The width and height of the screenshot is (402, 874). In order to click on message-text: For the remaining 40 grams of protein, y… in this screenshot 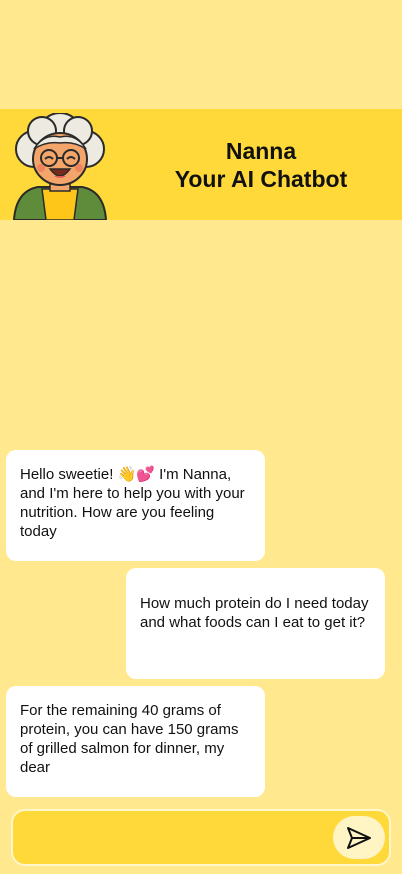, I will do `click(129, 739)`.